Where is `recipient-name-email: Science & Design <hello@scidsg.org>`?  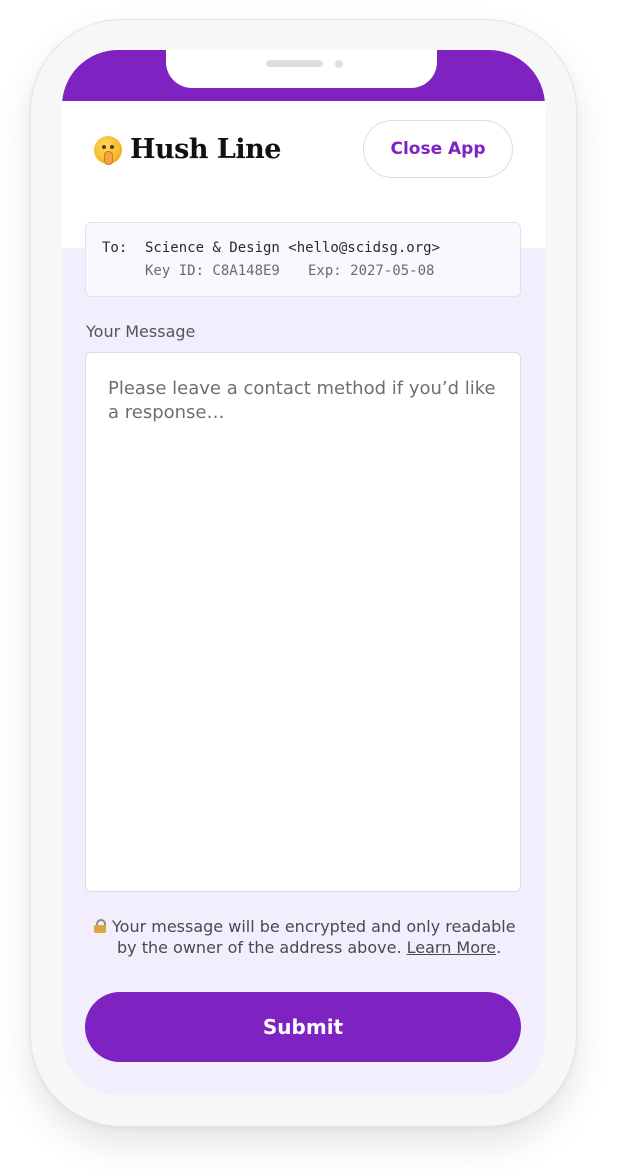 recipient-name-email: Science & Design <hello@scidsg.org> is located at coordinates (293, 248).